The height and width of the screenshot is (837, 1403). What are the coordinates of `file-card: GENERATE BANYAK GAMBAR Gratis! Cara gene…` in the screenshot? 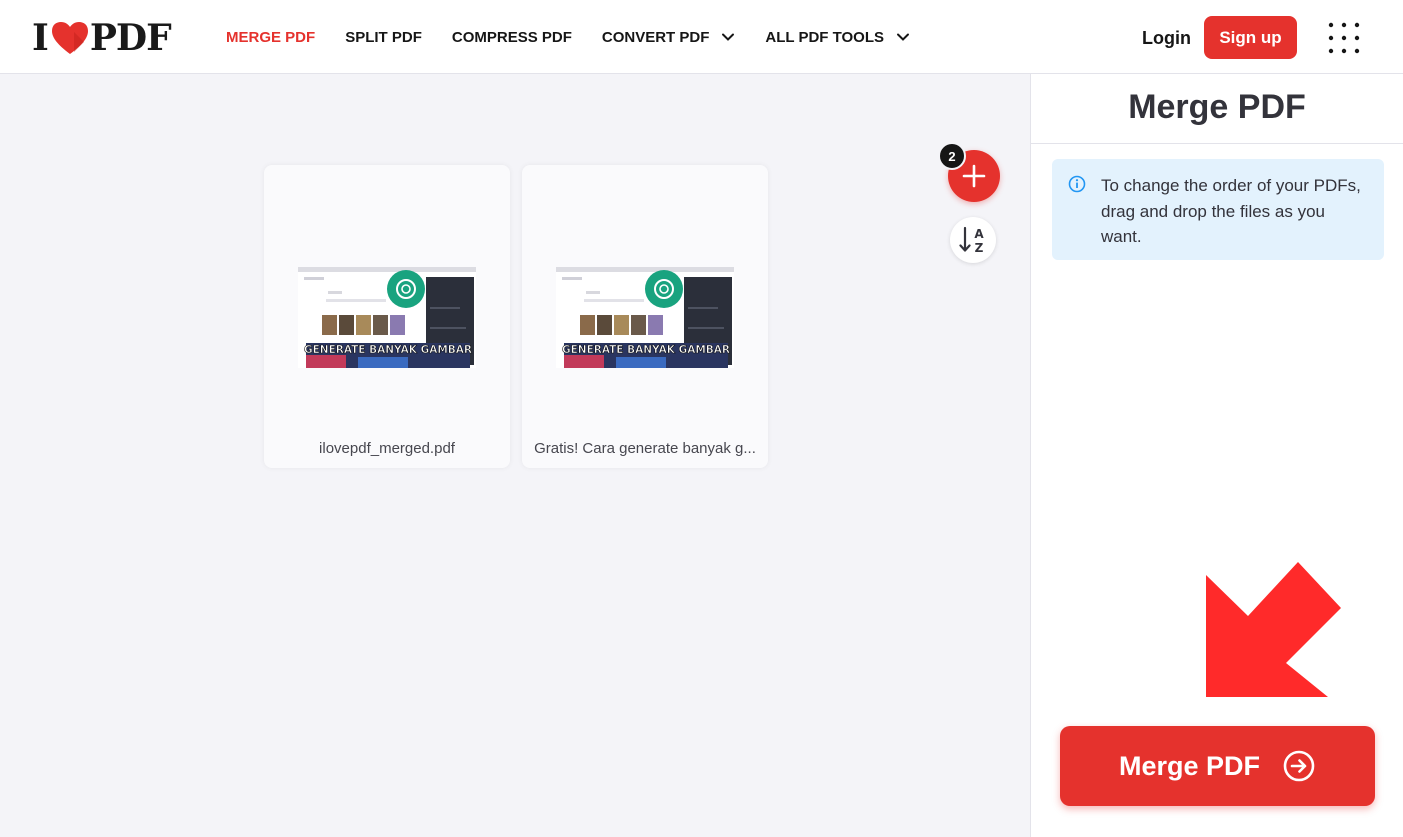 It's located at (645, 316).